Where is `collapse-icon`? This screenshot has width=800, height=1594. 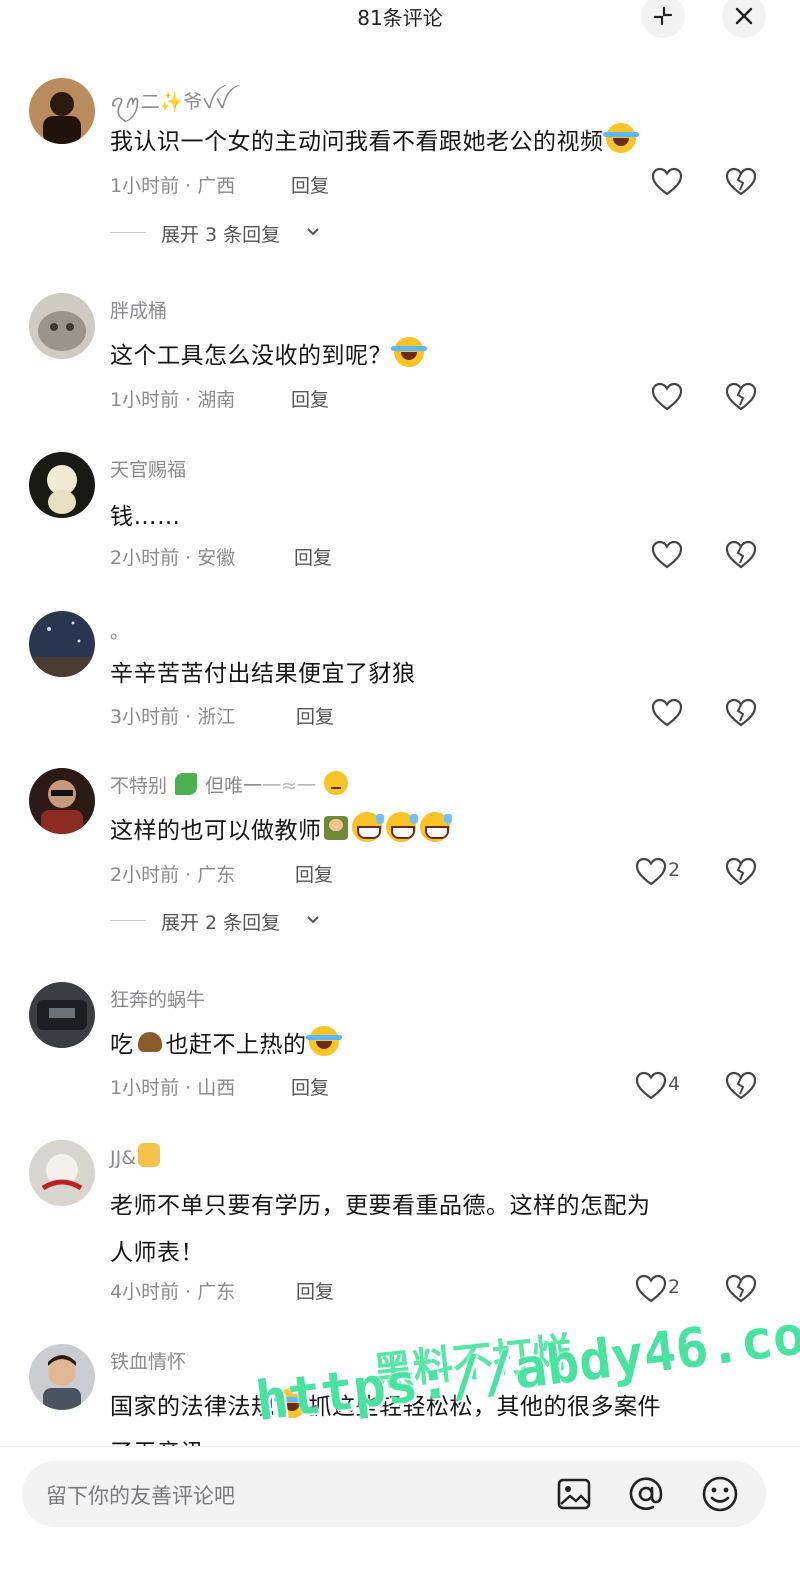 collapse-icon is located at coordinates (663, 16).